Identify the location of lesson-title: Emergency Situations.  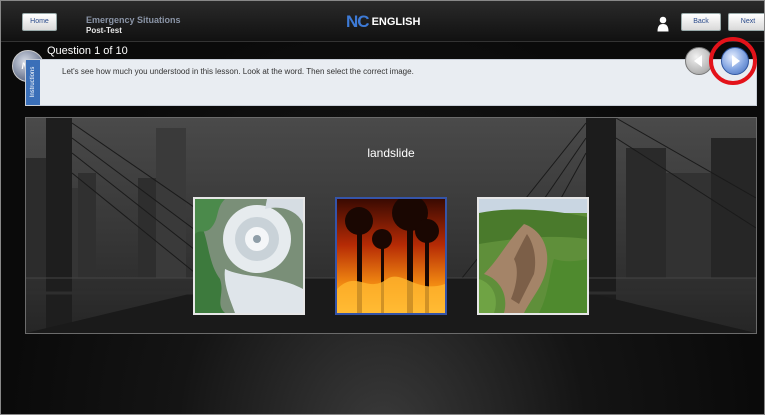
(133, 20).